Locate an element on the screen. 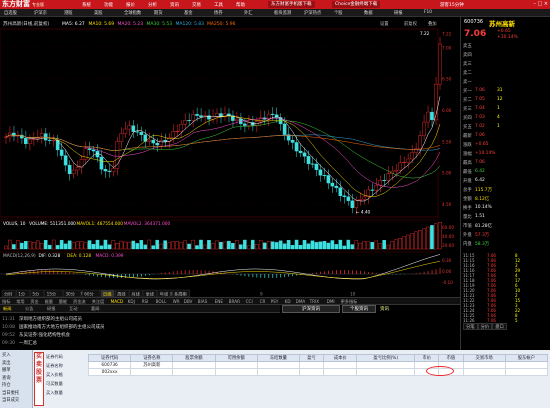 Image resolution: width=550 pixels, height=408 pixels. indicator-tab-9: RSI is located at coordinates (145, 301).